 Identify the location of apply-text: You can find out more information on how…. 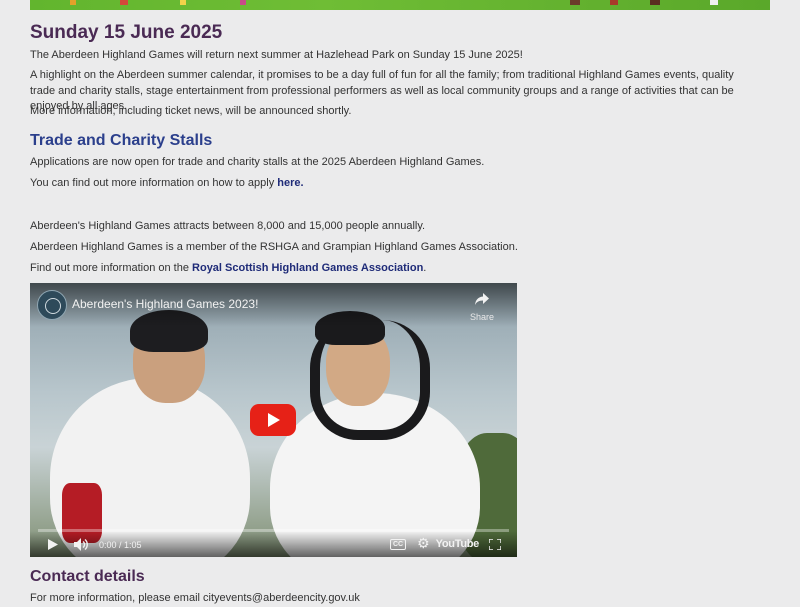
(390, 184).